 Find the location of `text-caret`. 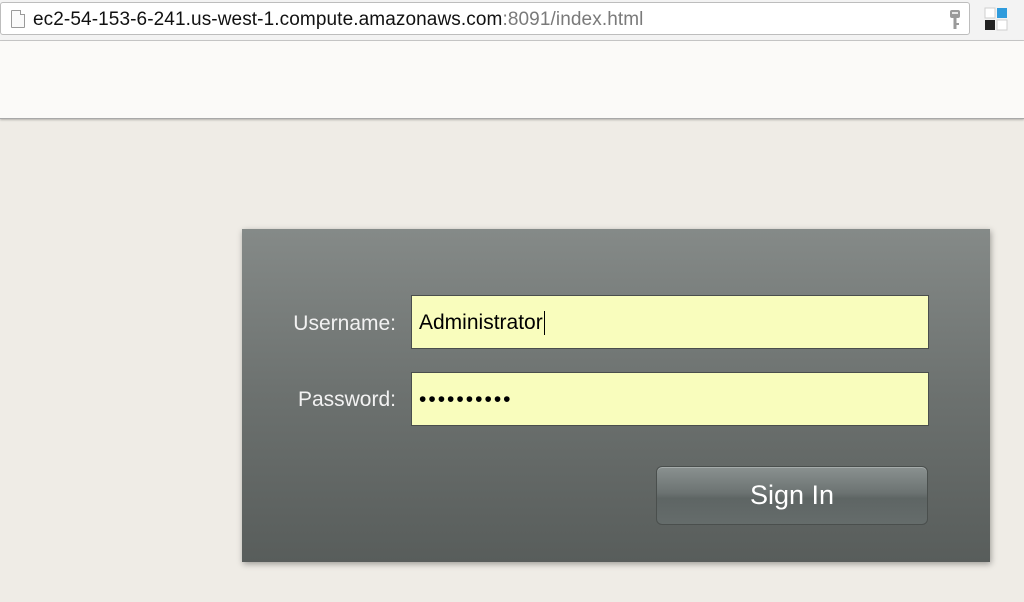

text-caret is located at coordinates (544, 323).